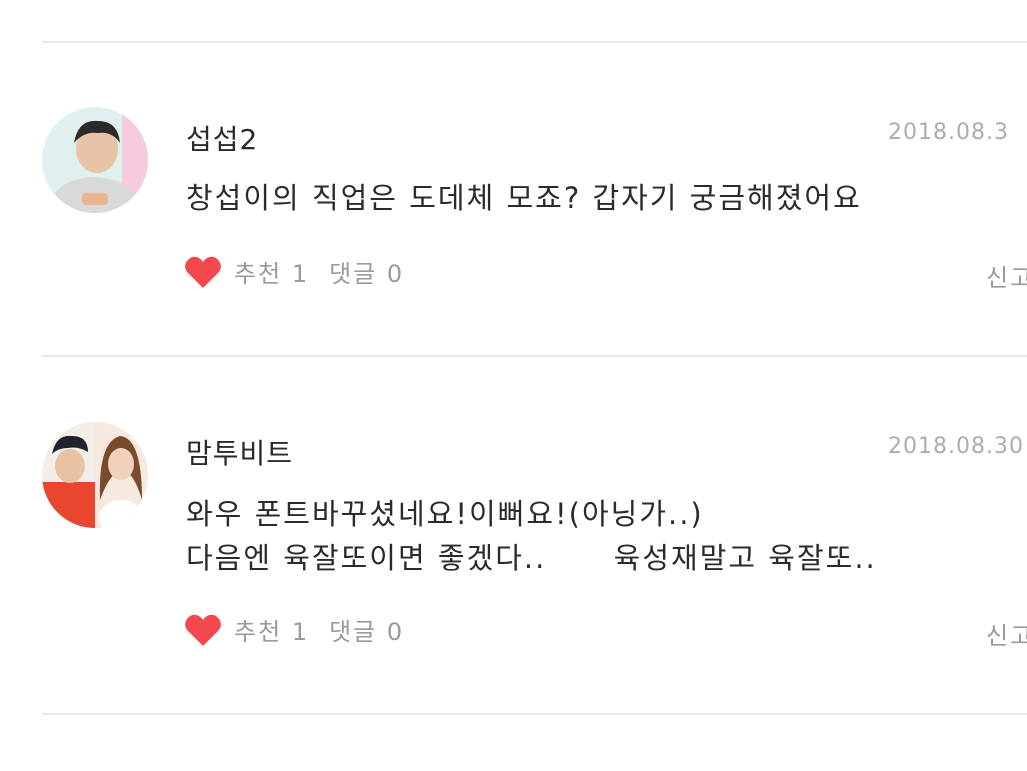  I want to click on comment-text: 창섭이의 직업은 도데체 모죠? 갑자기 궁금해졌어요, so click(524, 198).